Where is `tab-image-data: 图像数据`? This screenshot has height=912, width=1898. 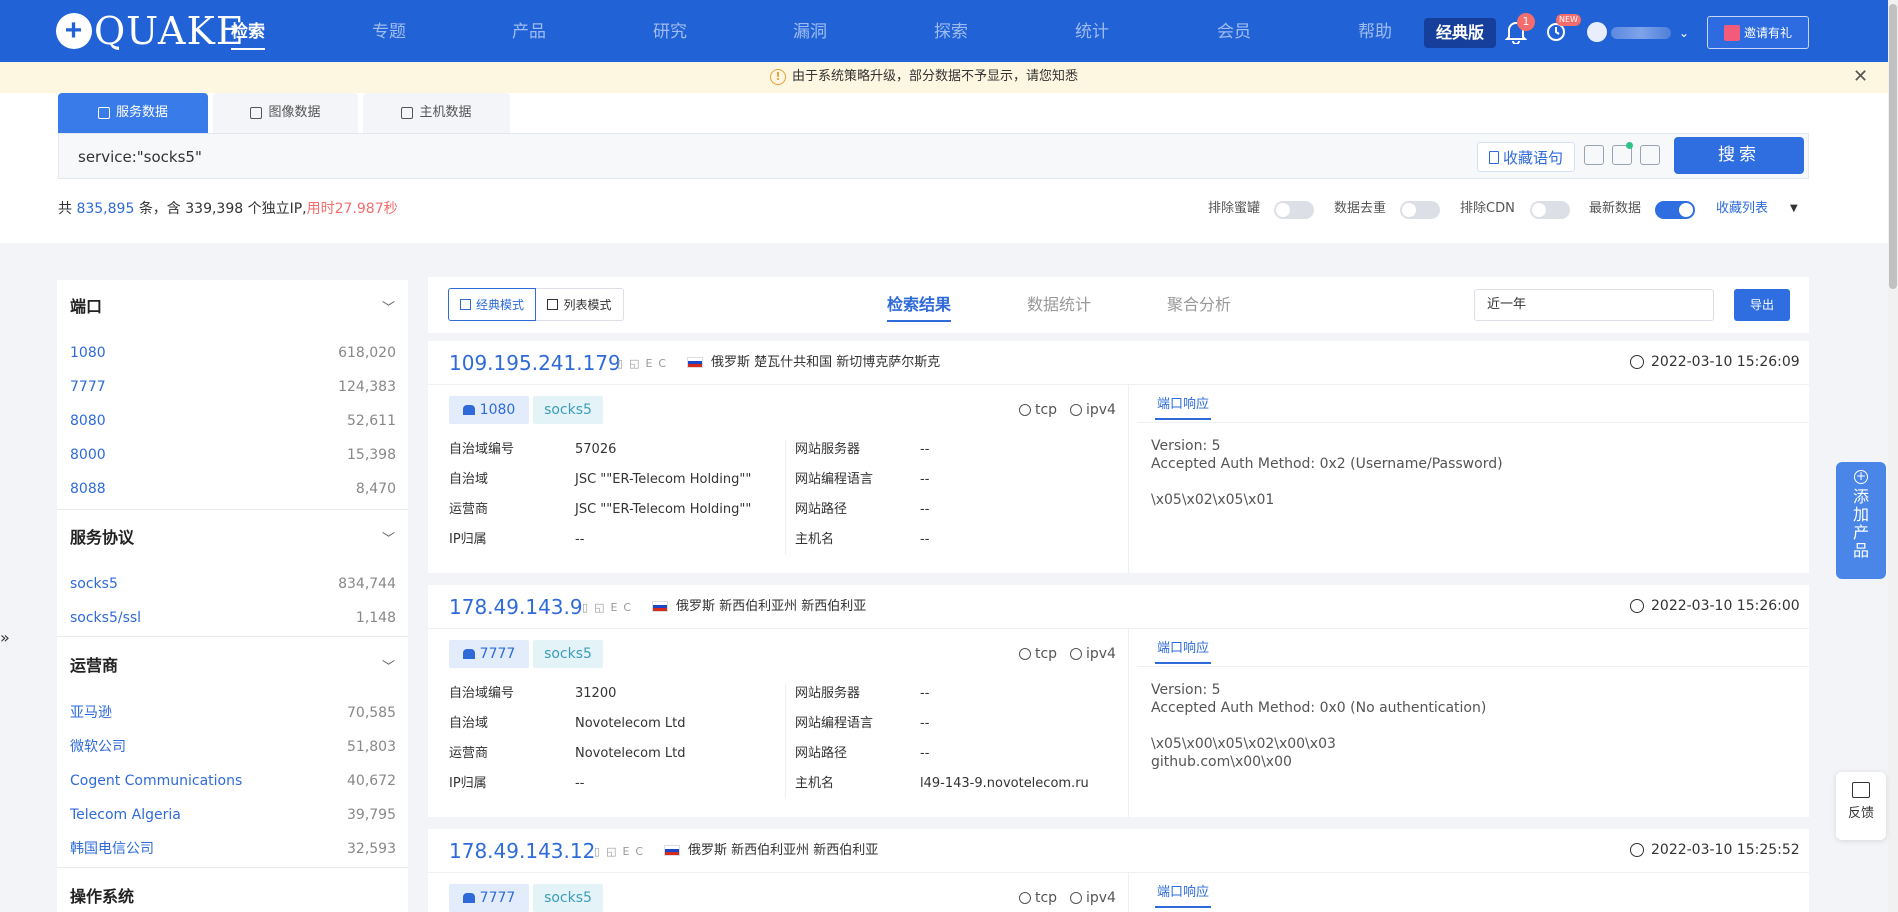 tab-image-data: 图像数据 is located at coordinates (285, 113).